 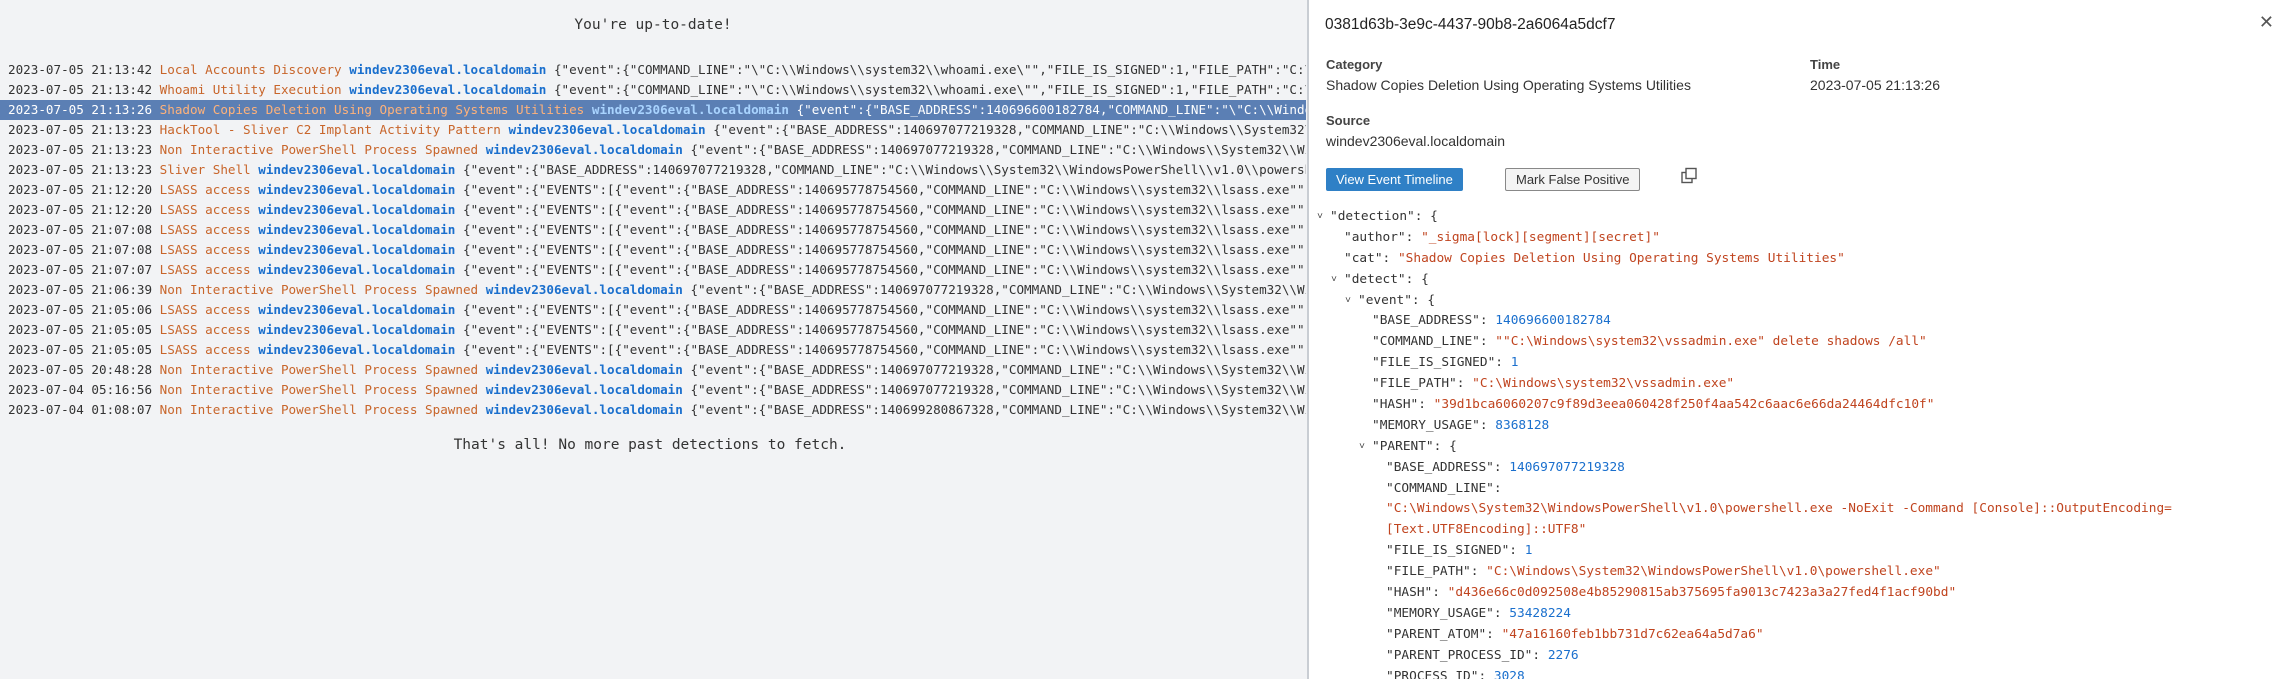 What do you see at coordinates (1797, 530) in the screenshot?
I see `json-line: [Text.UTF8Encoding]::UTF8"` at bounding box center [1797, 530].